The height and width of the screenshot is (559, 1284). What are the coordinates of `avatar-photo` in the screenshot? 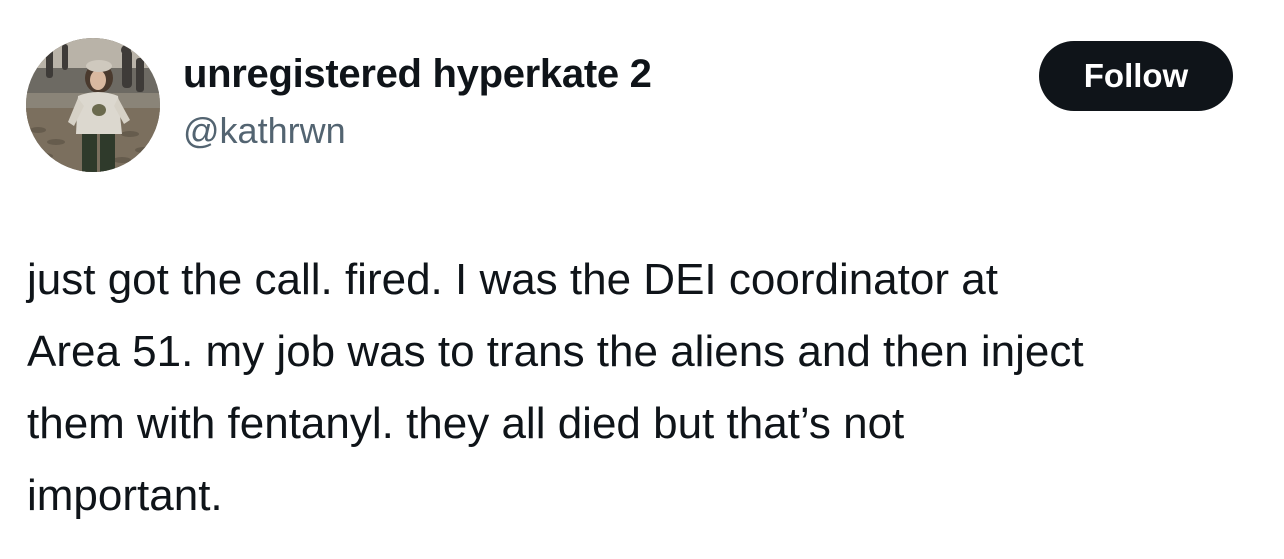 It's located at (93, 105).